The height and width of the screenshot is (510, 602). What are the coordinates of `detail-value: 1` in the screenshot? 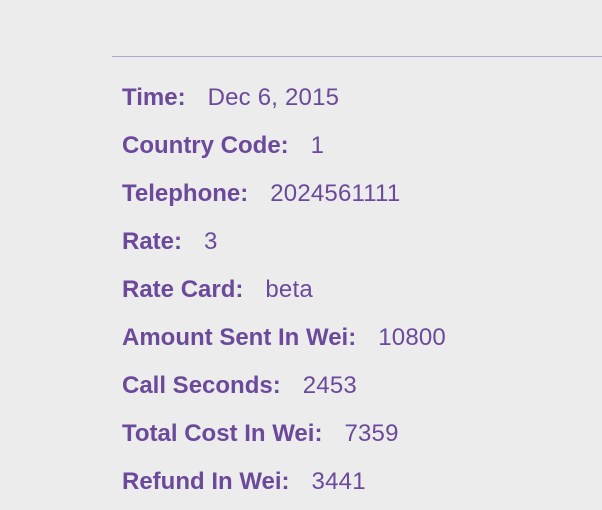 It's located at (317, 145).